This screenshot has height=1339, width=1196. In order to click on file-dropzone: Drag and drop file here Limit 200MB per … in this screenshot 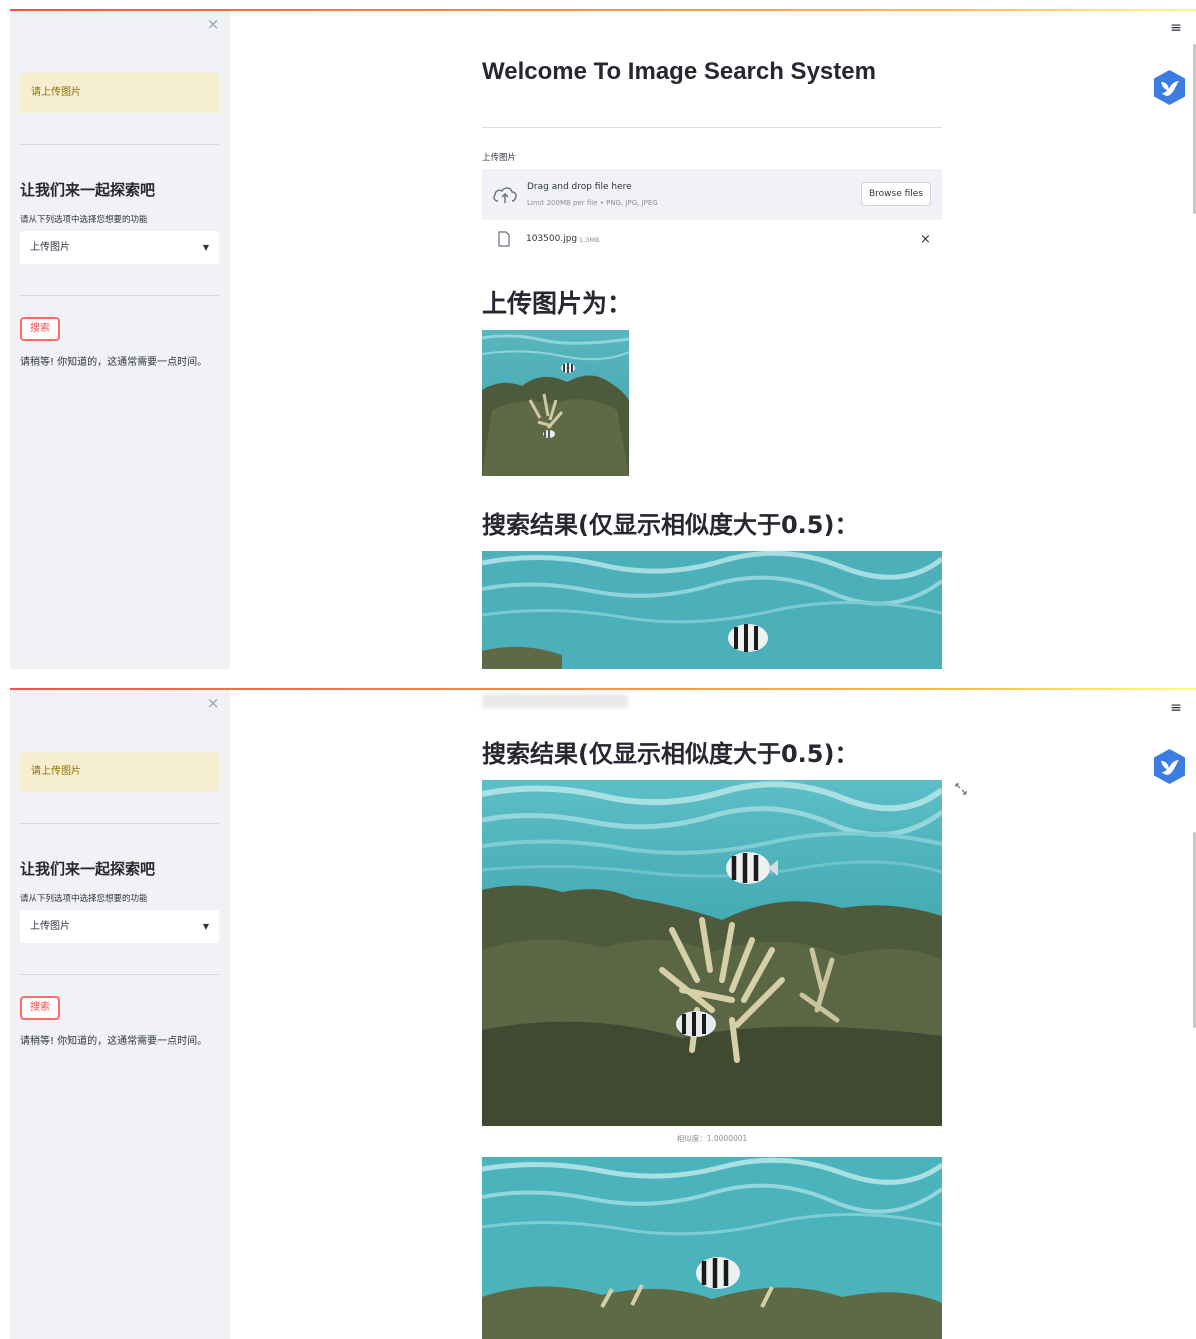, I will do `click(712, 194)`.